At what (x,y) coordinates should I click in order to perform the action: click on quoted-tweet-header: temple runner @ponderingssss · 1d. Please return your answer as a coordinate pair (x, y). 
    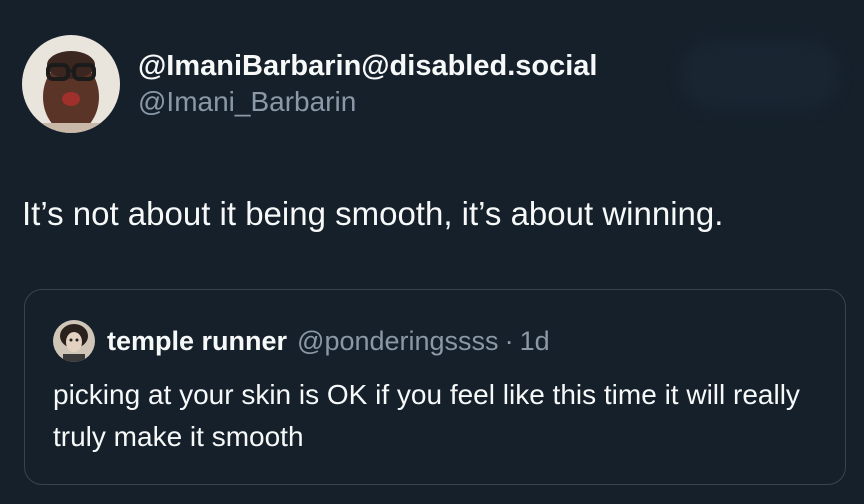
    Looking at the image, I should click on (301, 341).